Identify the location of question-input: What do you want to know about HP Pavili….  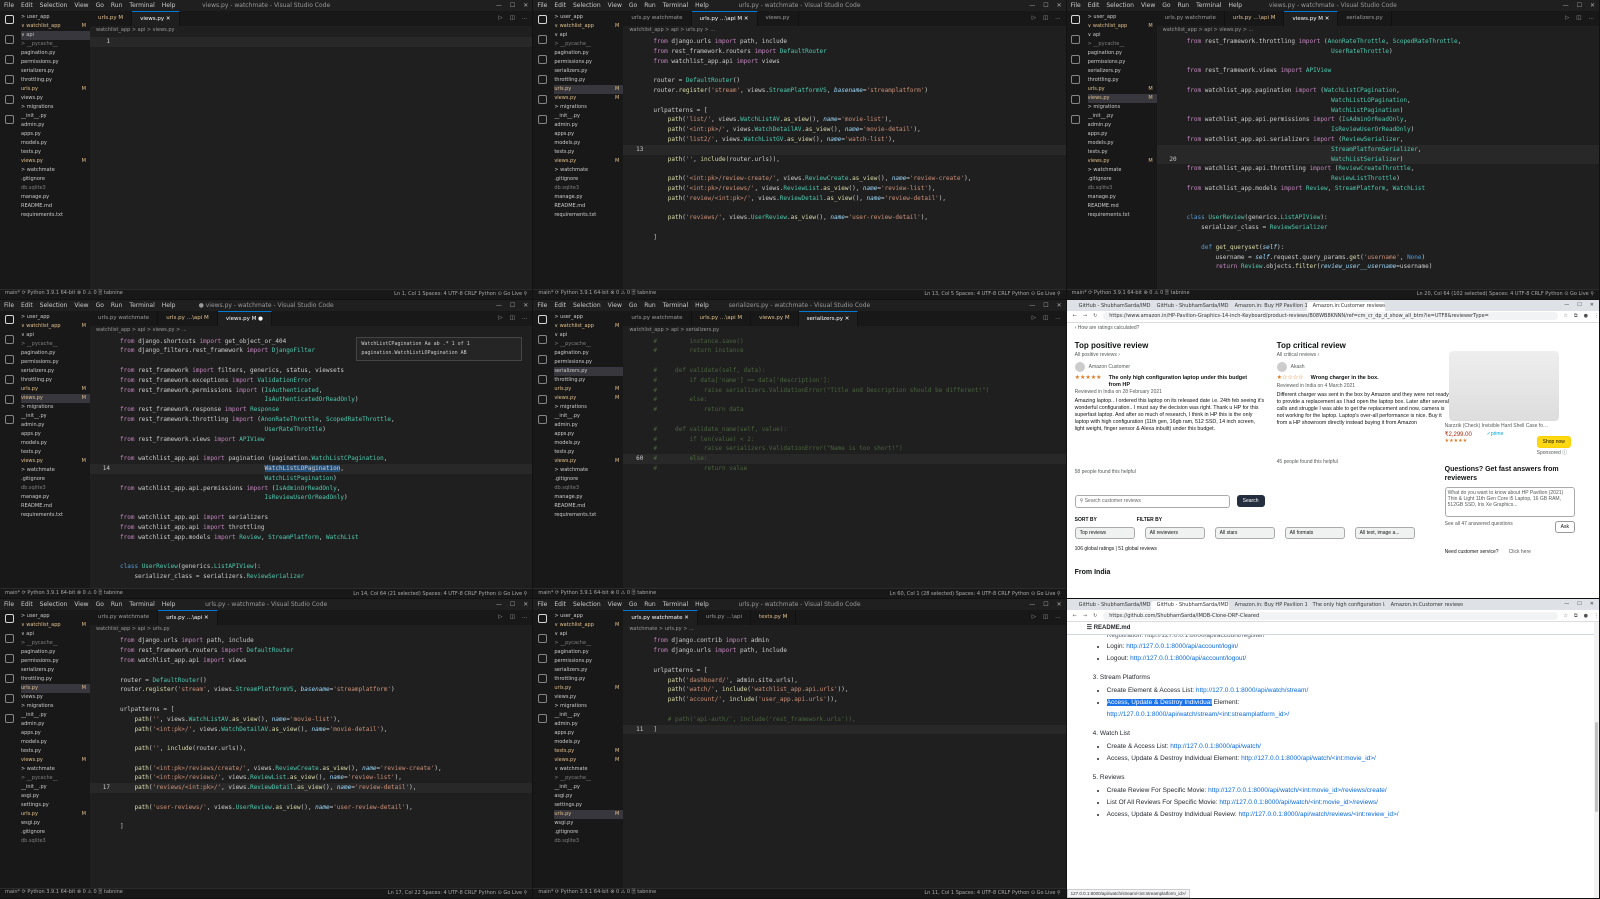
(1509, 501).